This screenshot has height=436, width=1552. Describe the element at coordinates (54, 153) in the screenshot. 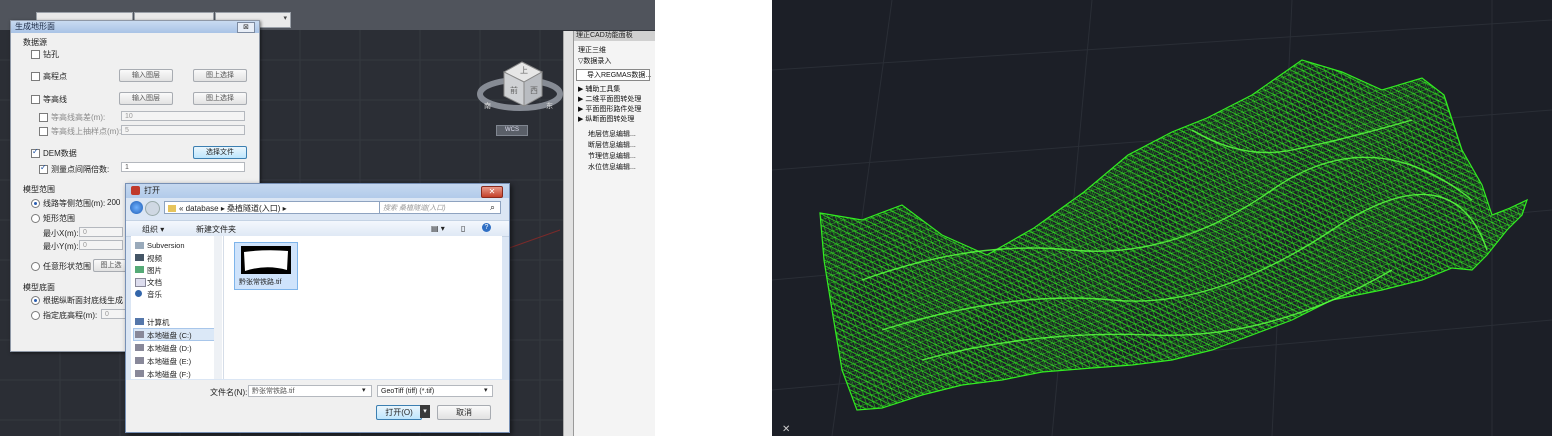

I see `dem-checkbox: DEM数据` at that location.